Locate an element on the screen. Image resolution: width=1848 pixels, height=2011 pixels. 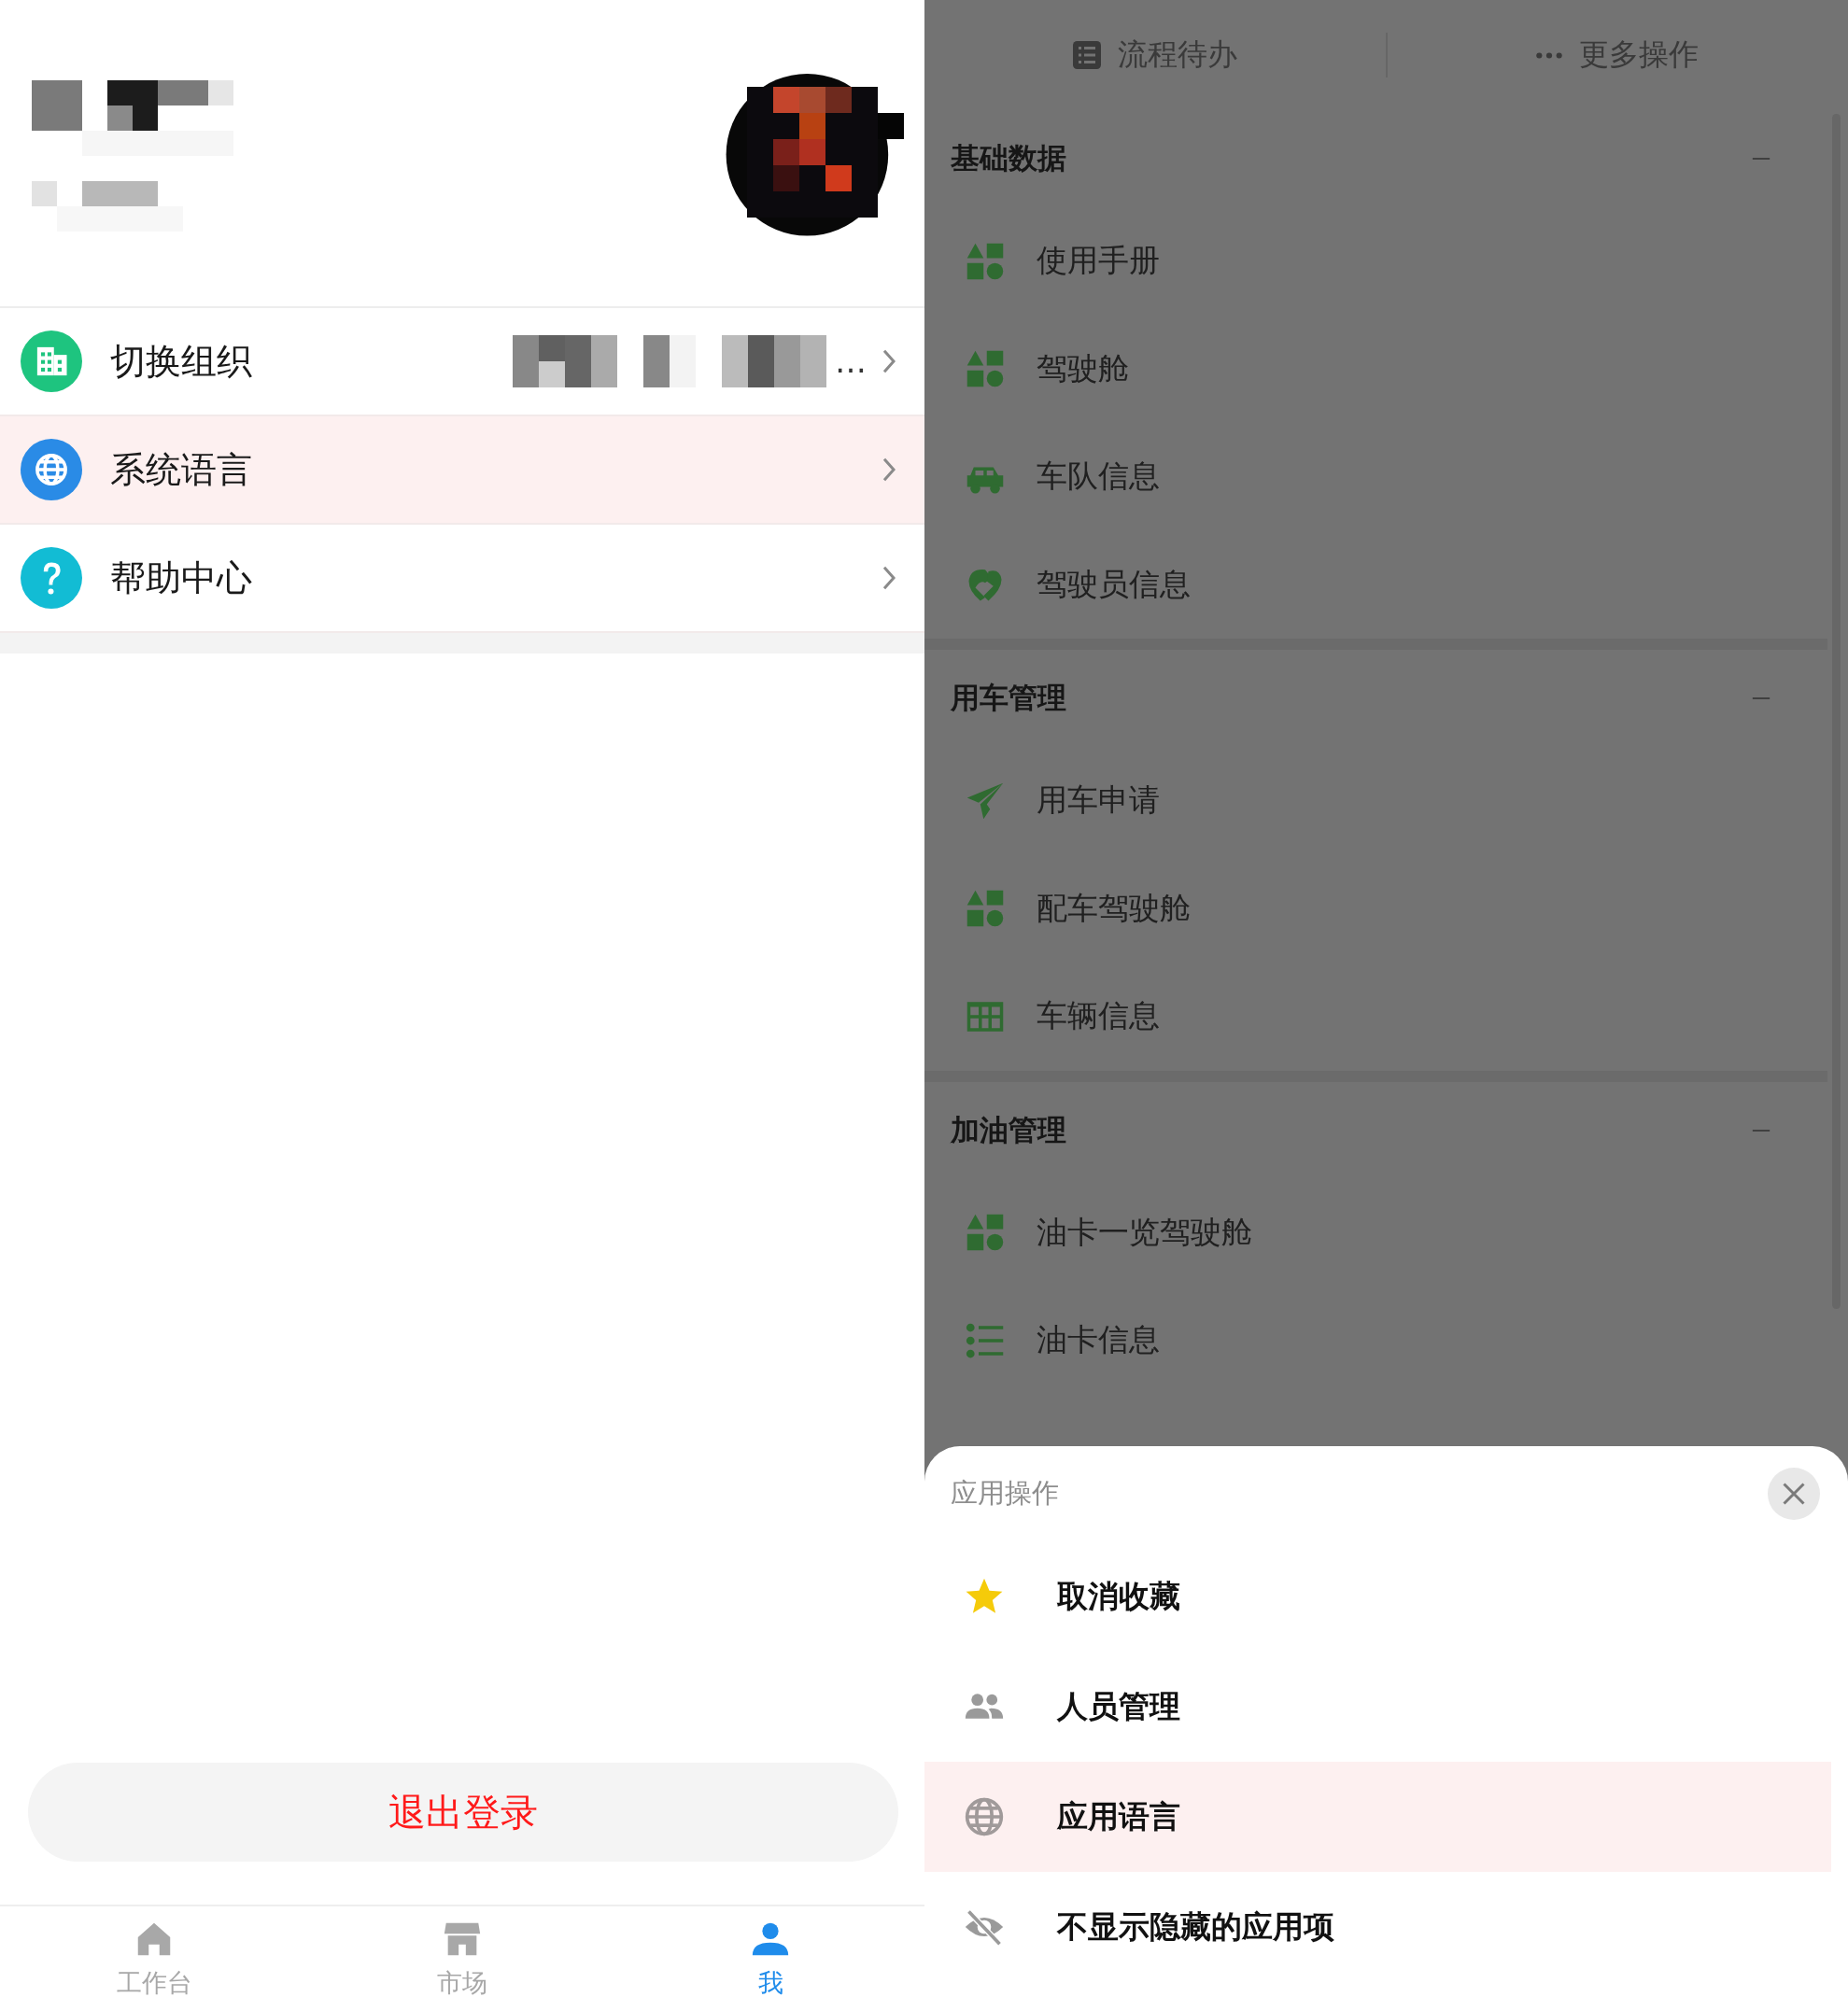
more-icon is located at coordinates (1549, 55).